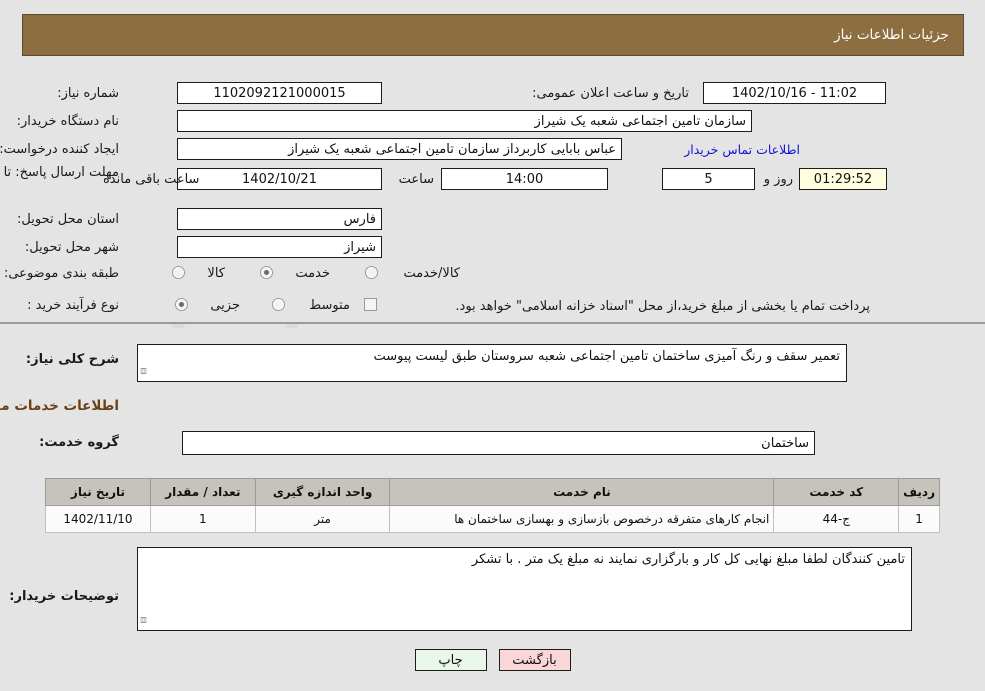 This screenshot has height=691, width=985. What do you see at coordinates (582, 492) in the screenshot?
I see `col-name: نام خدمت` at bounding box center [582, 492].